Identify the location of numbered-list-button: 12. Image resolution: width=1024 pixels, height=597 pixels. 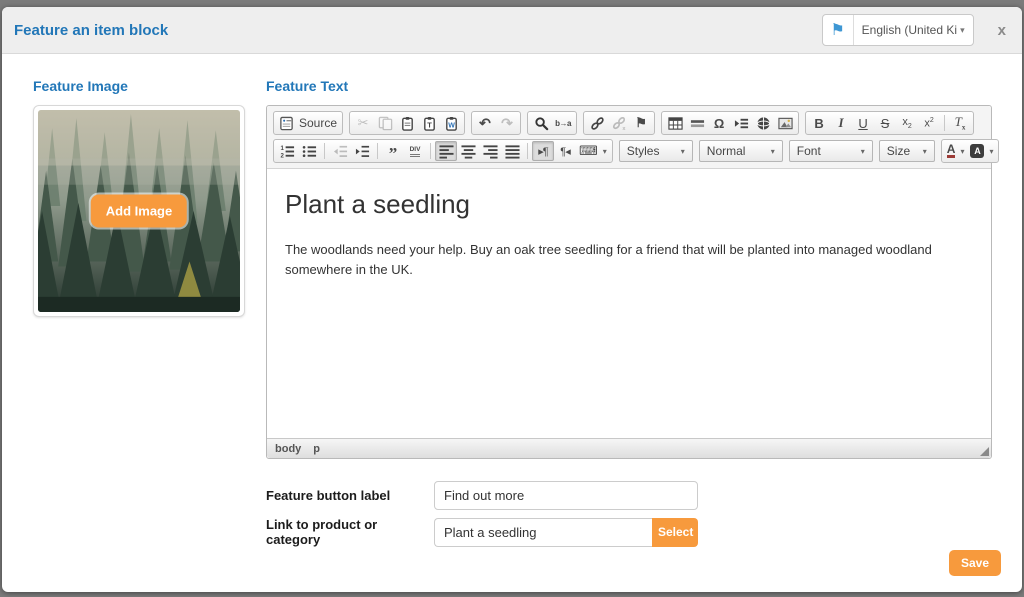
(287, 151).